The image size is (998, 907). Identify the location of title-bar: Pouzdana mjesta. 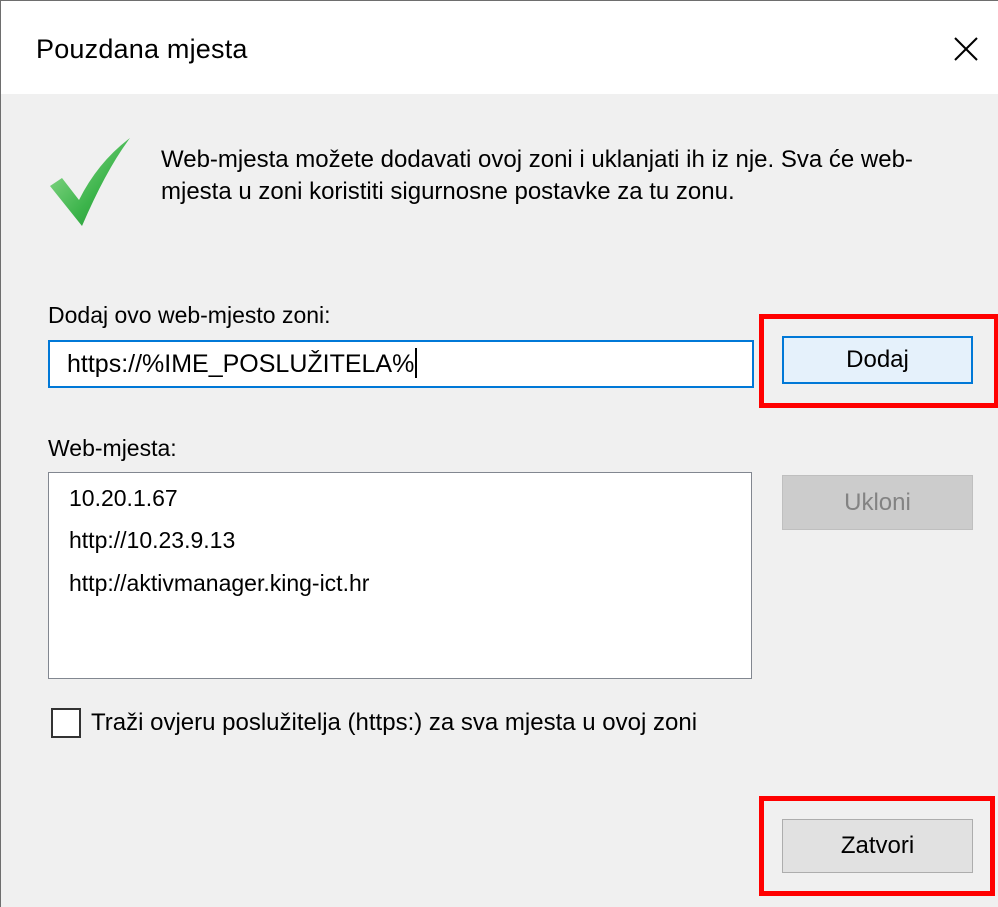
(499, 47).